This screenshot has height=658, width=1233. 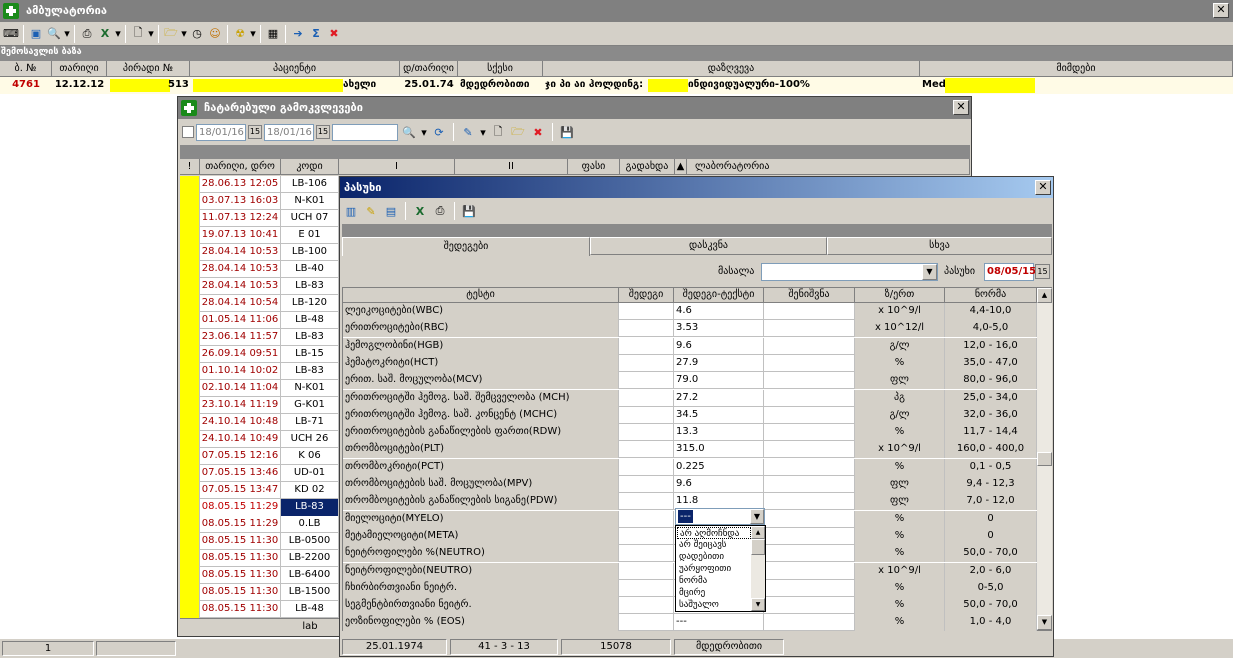 What do you see at coordinates (429, 69) in the screenshot?
I see `col-header-birthdate: დ/თარიღი` at bounding box center [429, 69].